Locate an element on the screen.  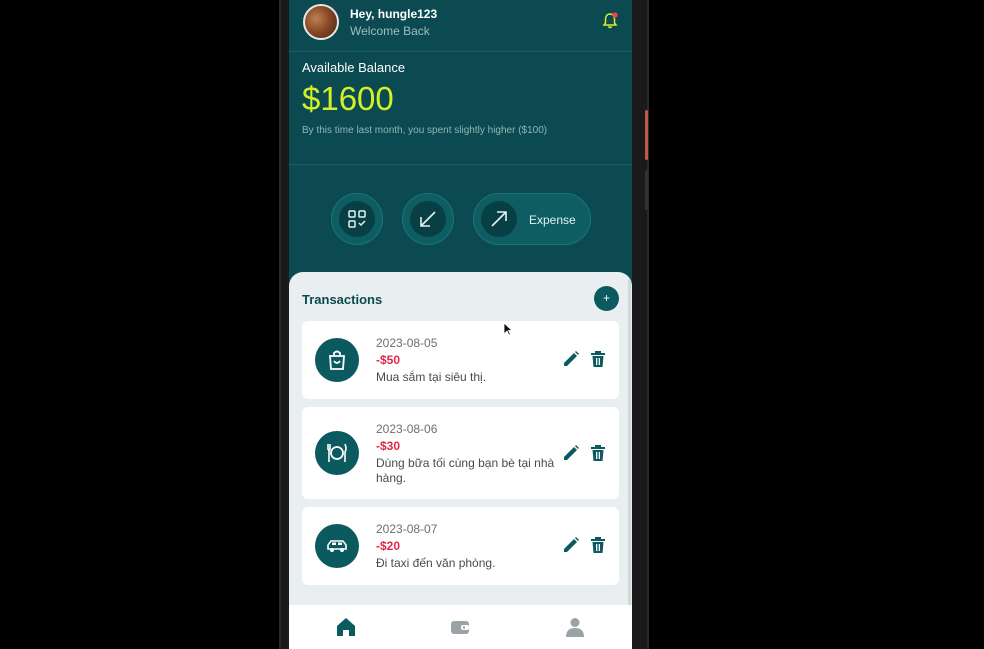
expense-button: Expense is located at coordinates (532, 219).